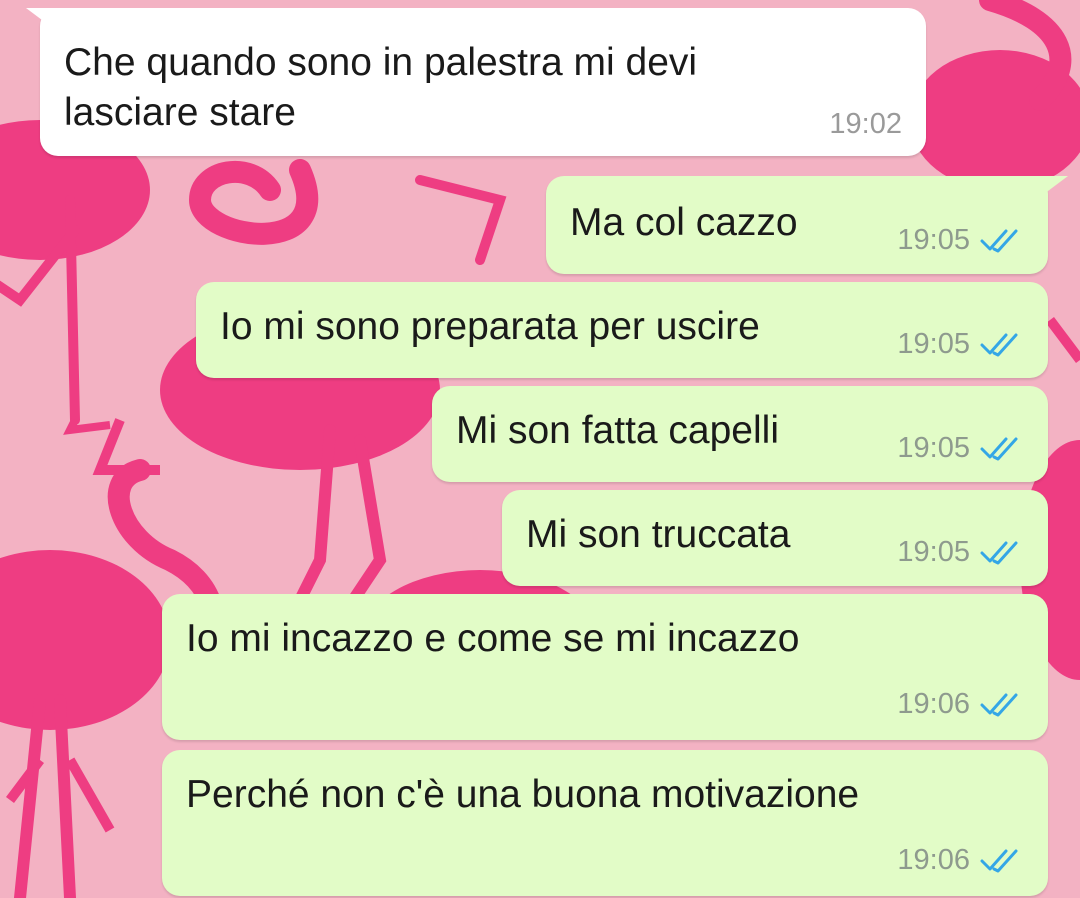  I want to click on message-time: 19:02, so click(865, 124).